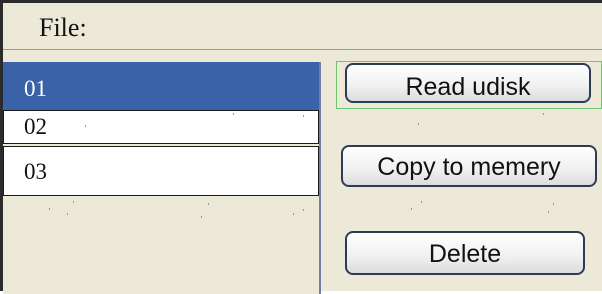  What do you see at coordinates (161, 127) in the screenshot?
I see `file-list-item: 02` at bounding box center [161, 127].